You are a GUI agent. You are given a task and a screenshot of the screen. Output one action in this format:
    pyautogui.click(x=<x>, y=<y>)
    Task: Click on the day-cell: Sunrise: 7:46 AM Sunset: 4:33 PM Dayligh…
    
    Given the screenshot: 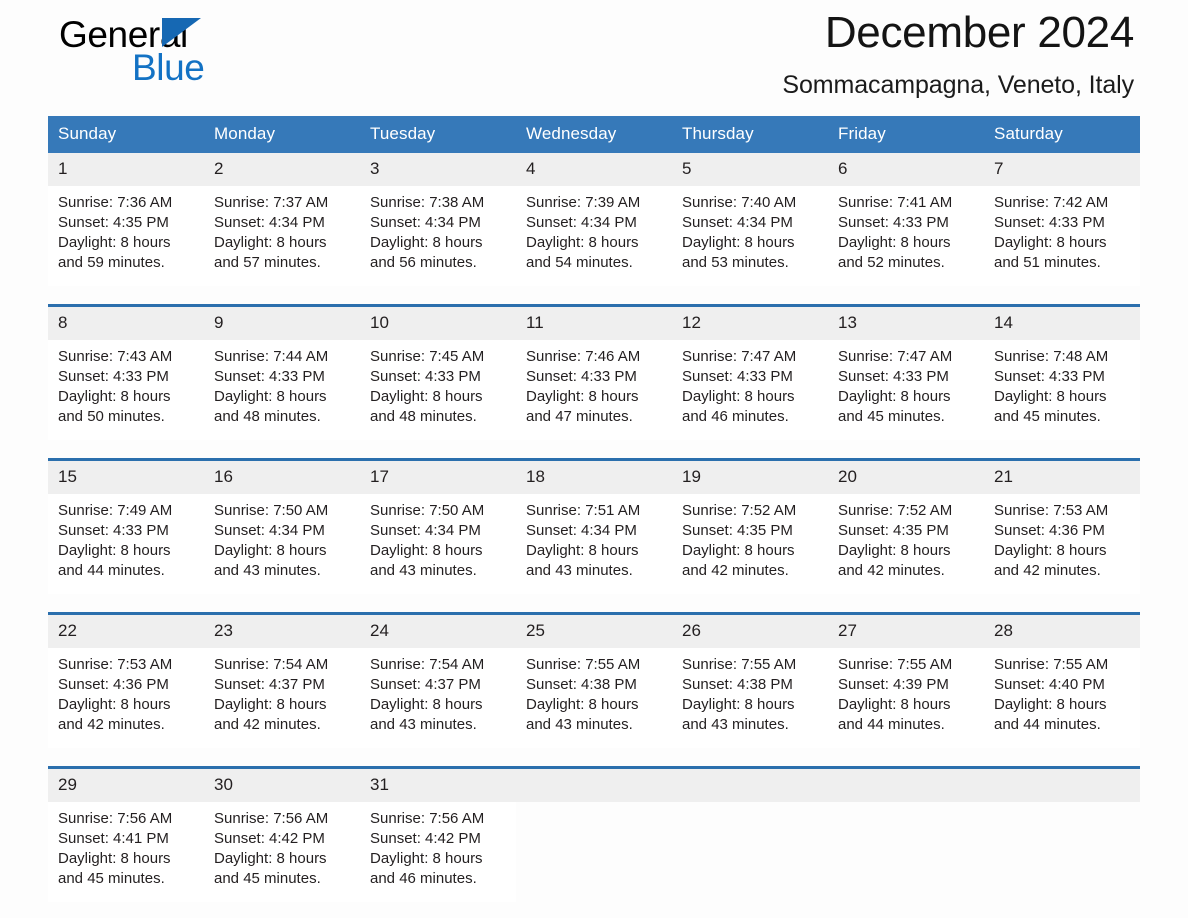 What is the action you would take?
    pyautogui.click(x=594, y=390)
    